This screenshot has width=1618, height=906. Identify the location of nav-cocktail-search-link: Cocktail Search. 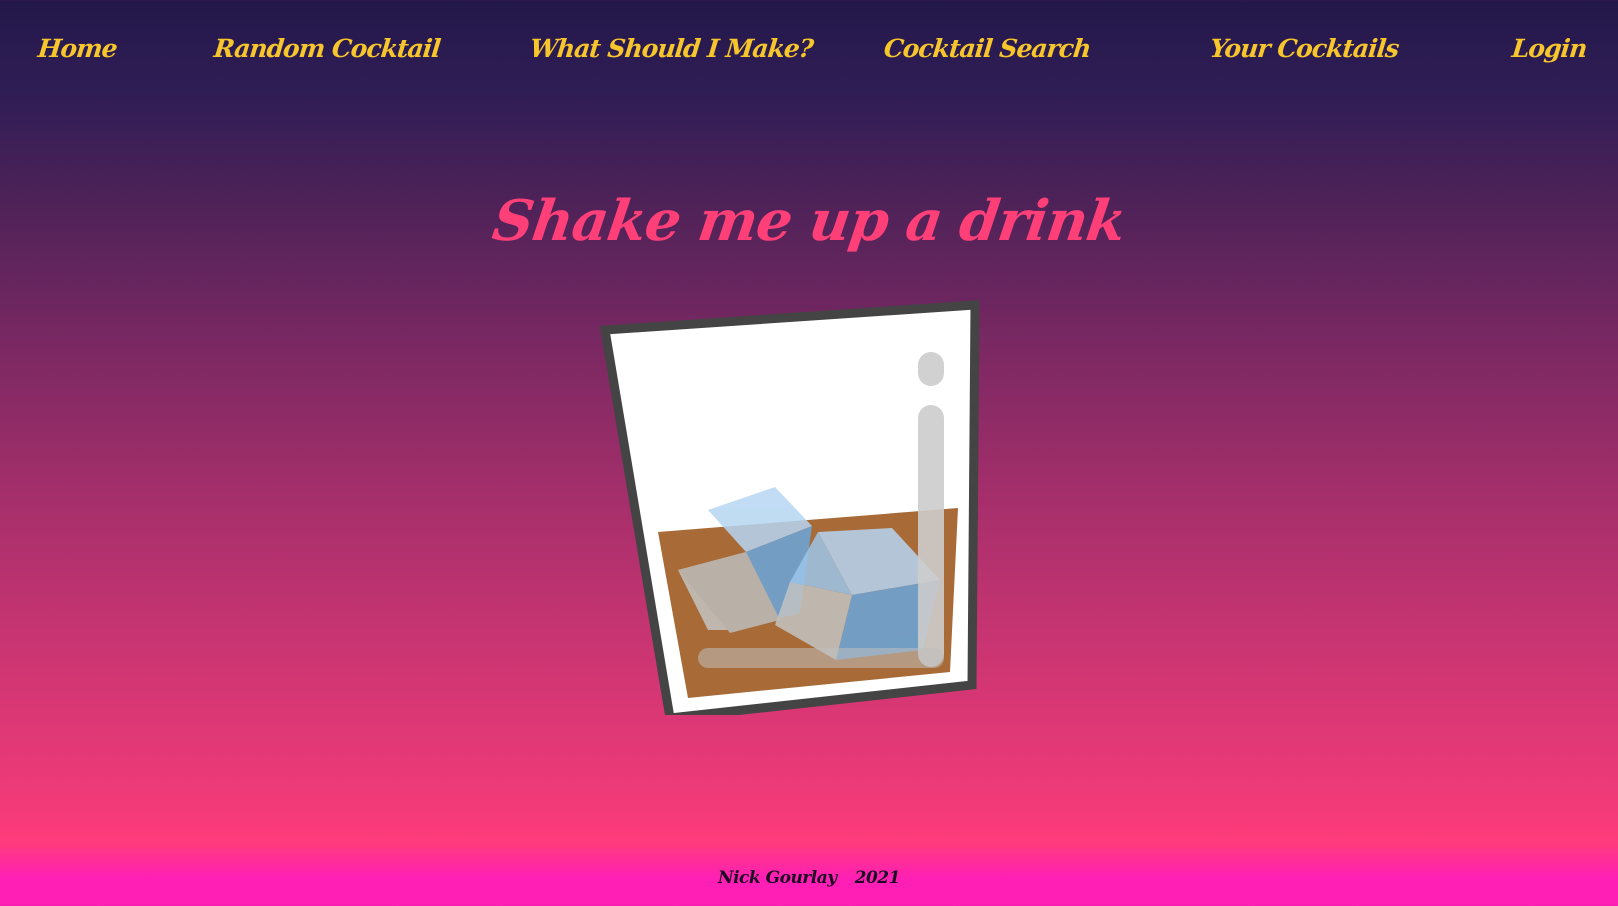
(986, 48).